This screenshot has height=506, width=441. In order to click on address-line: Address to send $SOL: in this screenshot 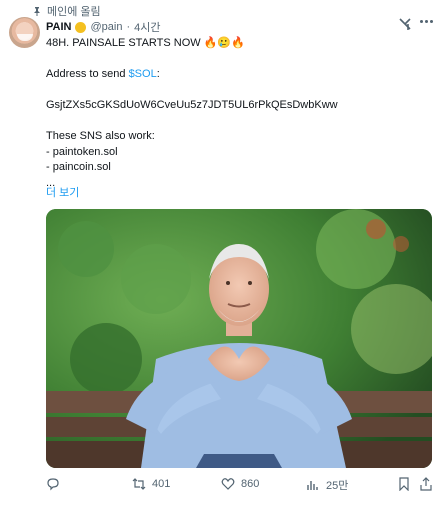, I will do `click(236, 75)`.